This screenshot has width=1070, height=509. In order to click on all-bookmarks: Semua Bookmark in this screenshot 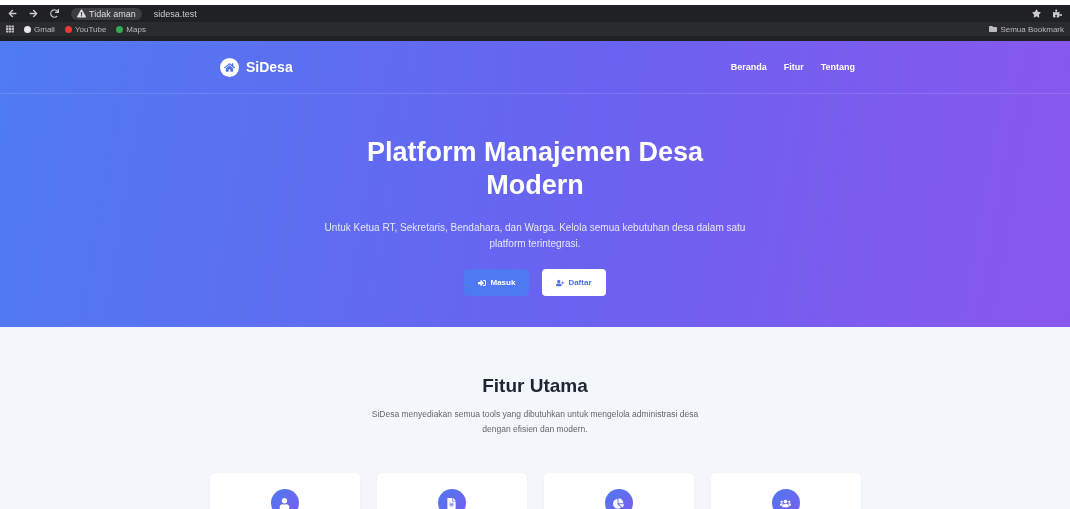, I will do `click(1026, 29)`.